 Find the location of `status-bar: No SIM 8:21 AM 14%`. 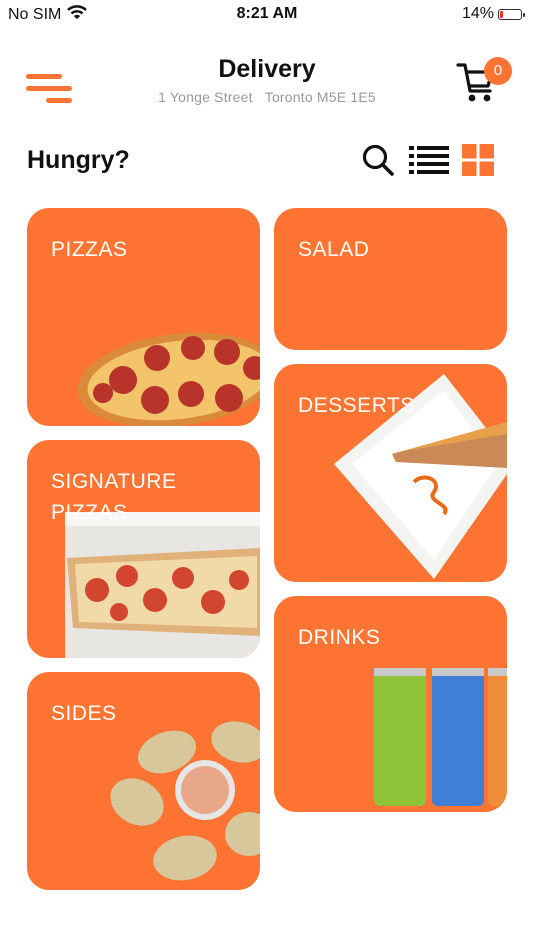

status-bar: No SIM 8:21 AM 14% is located at coordinates (267, 15).